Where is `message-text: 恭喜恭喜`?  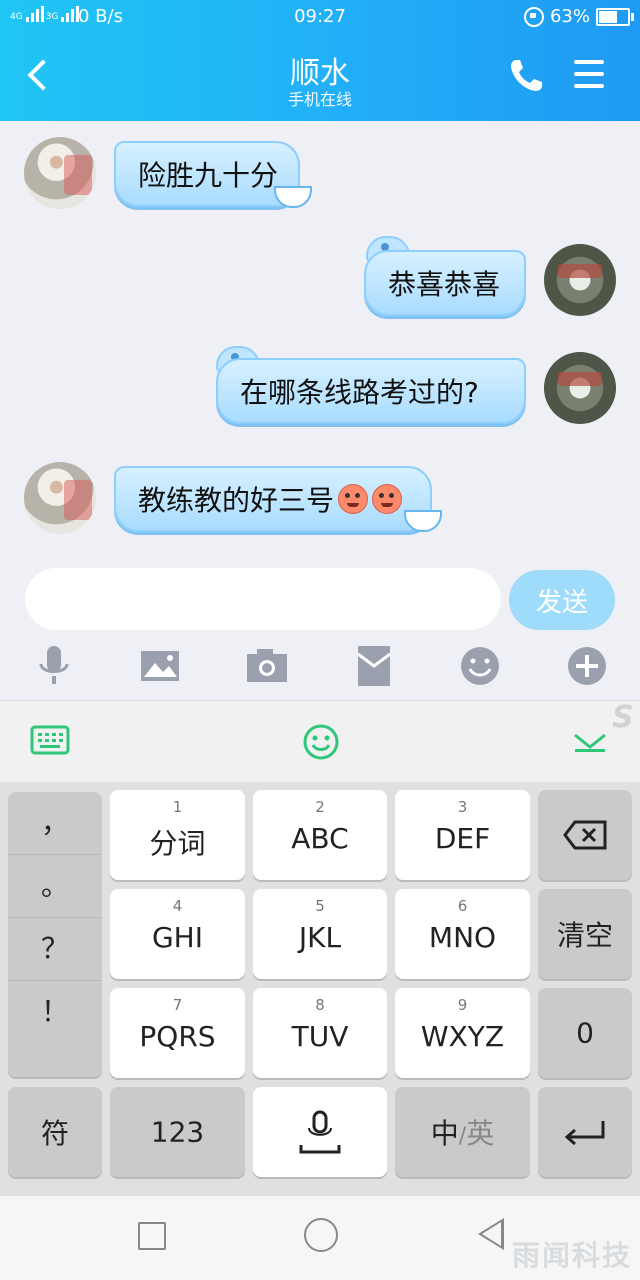
message-text: 恭喜恭喜 is located at coordinates (444, 284).